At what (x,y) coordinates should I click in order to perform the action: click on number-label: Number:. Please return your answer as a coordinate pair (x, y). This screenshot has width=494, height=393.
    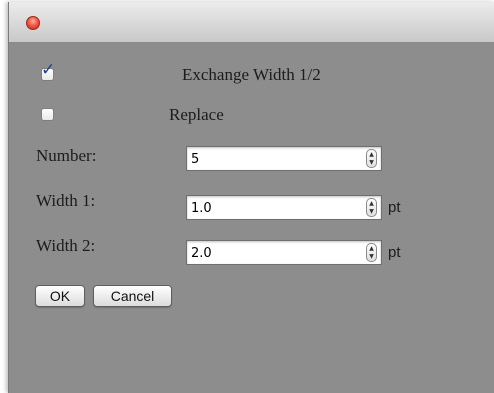
    Looking at the image, I should click on (66, 155).